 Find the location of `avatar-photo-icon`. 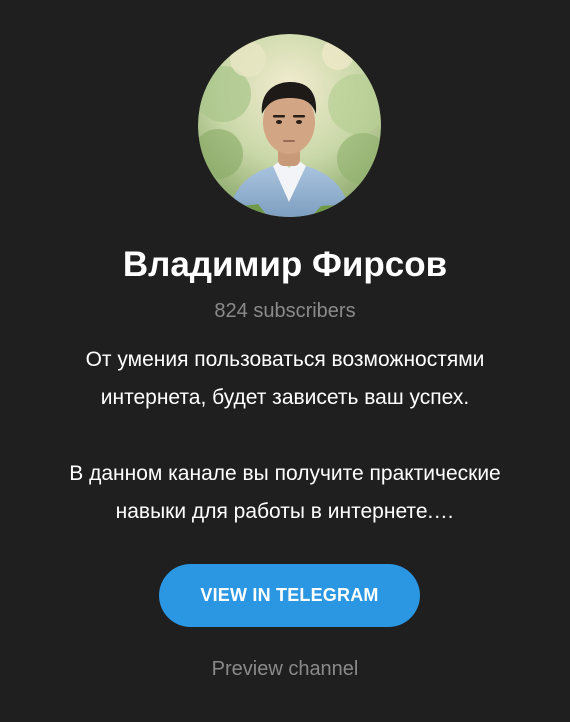

avatar-photo-icon is located at coordinates (289, 125).